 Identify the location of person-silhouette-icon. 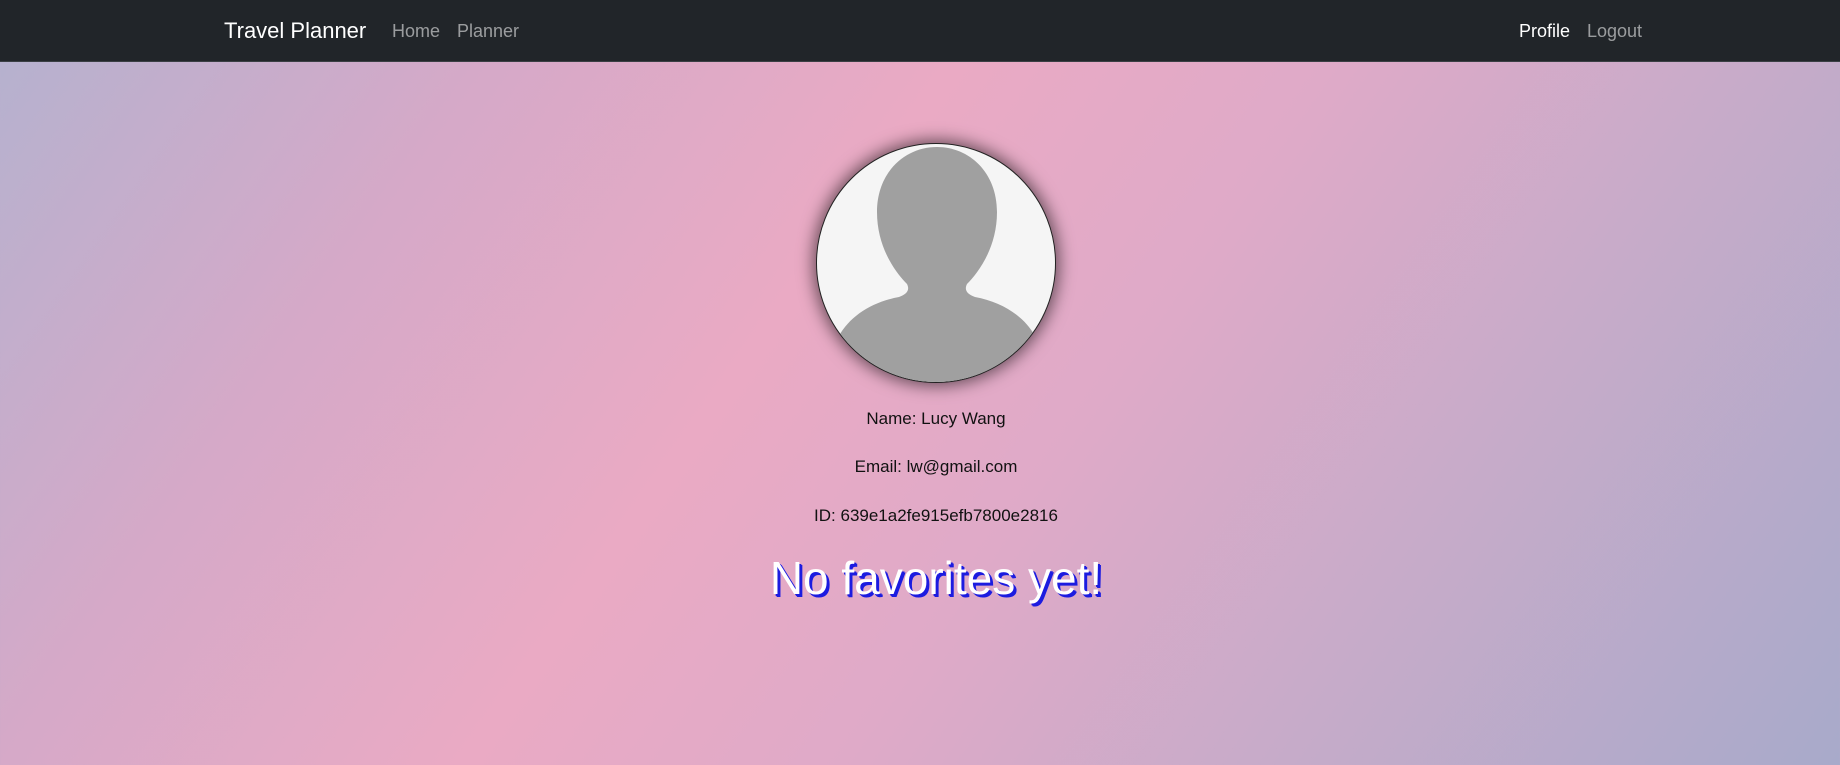
(937, 264).